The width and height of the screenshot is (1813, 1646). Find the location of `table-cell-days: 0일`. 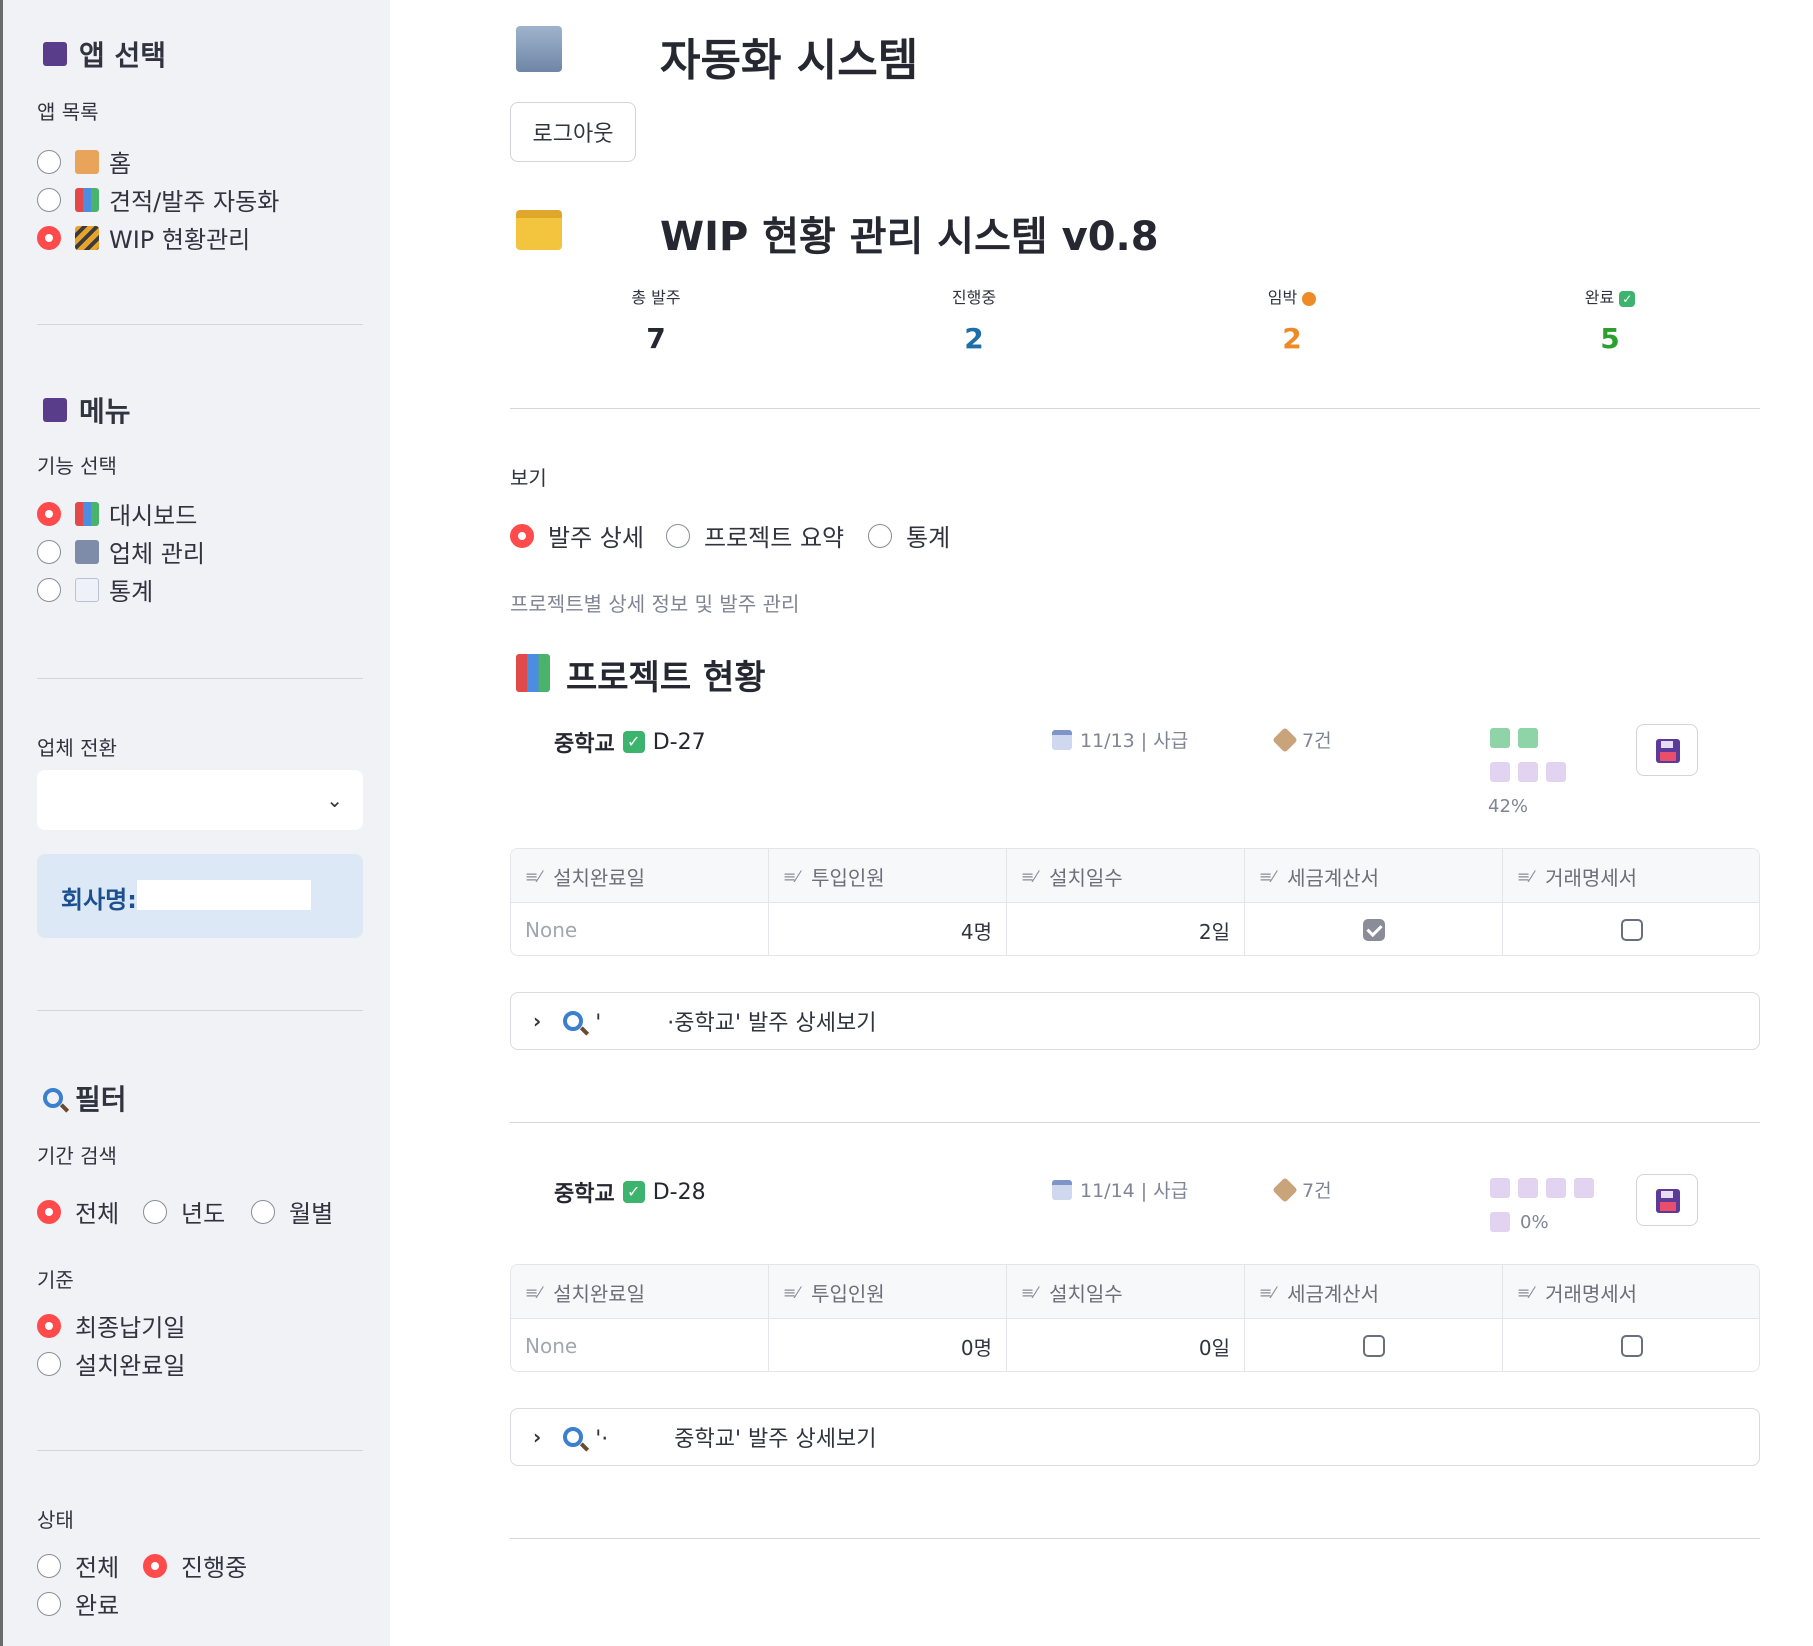

table-cell-days: 0일 is located at coordinates (1126, 1345).